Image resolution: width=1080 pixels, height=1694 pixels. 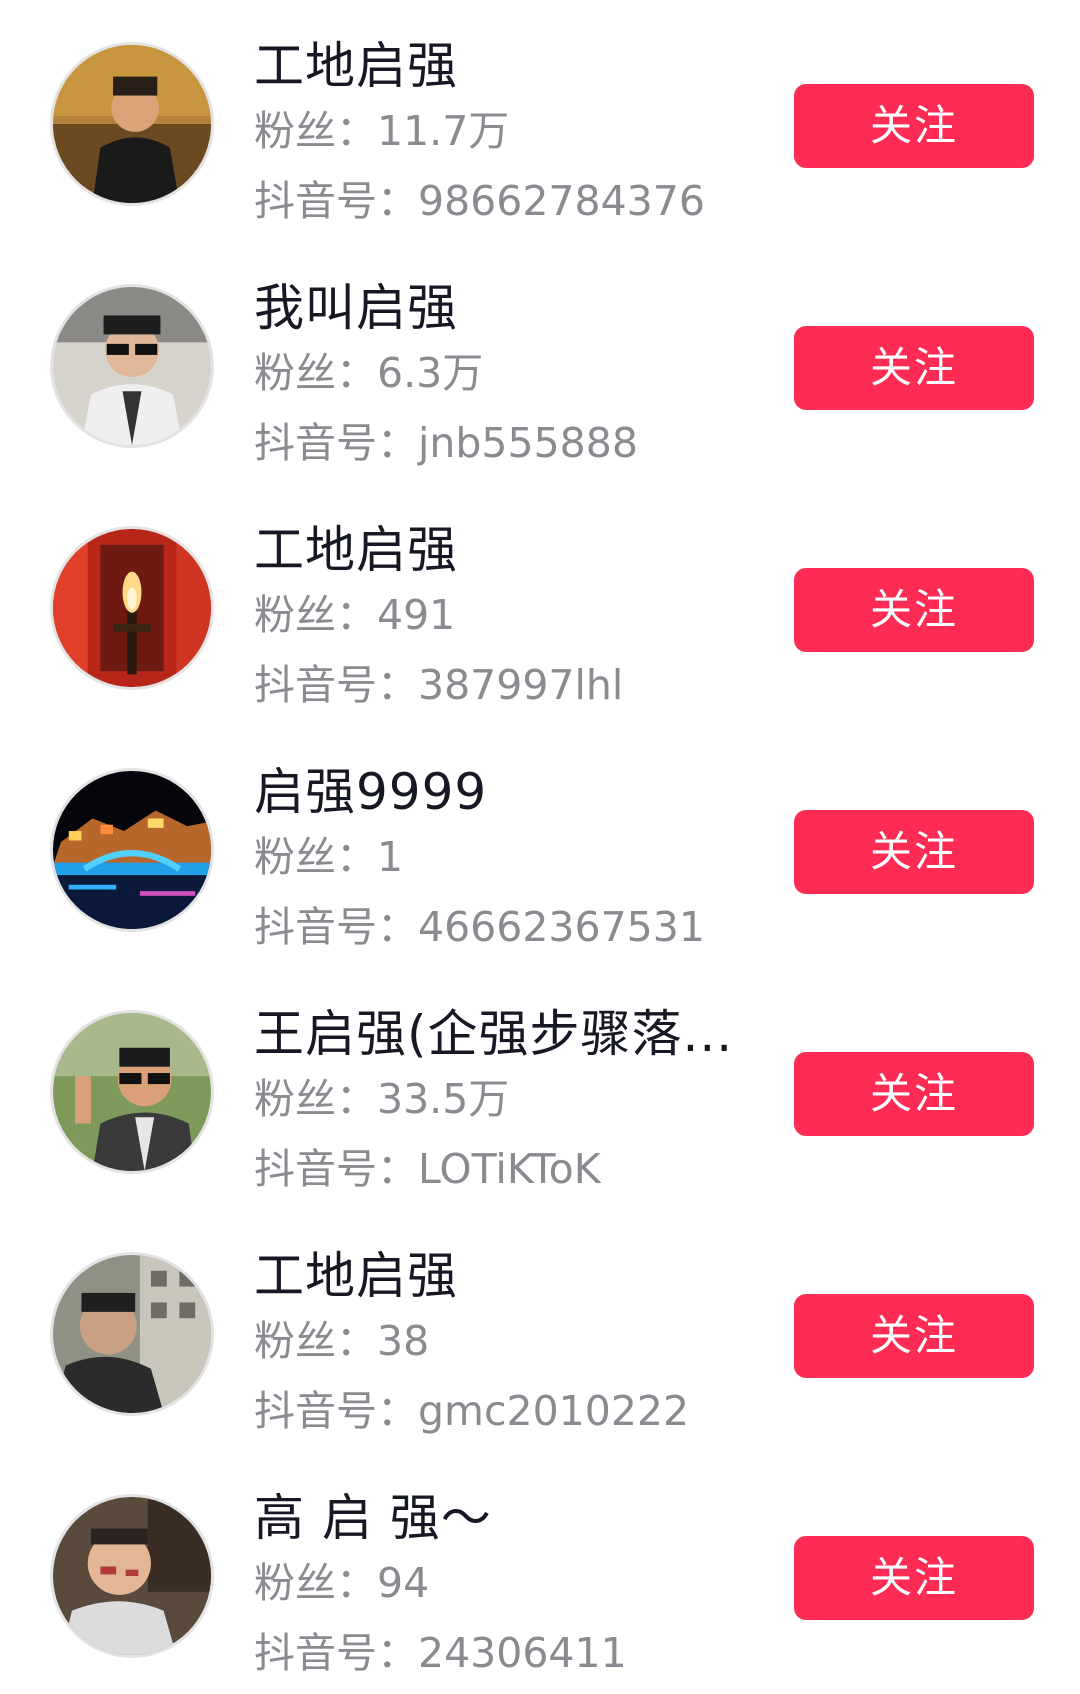 I want to click on douyin-id-value: gmc2010222, so click(x=554, y=1411).